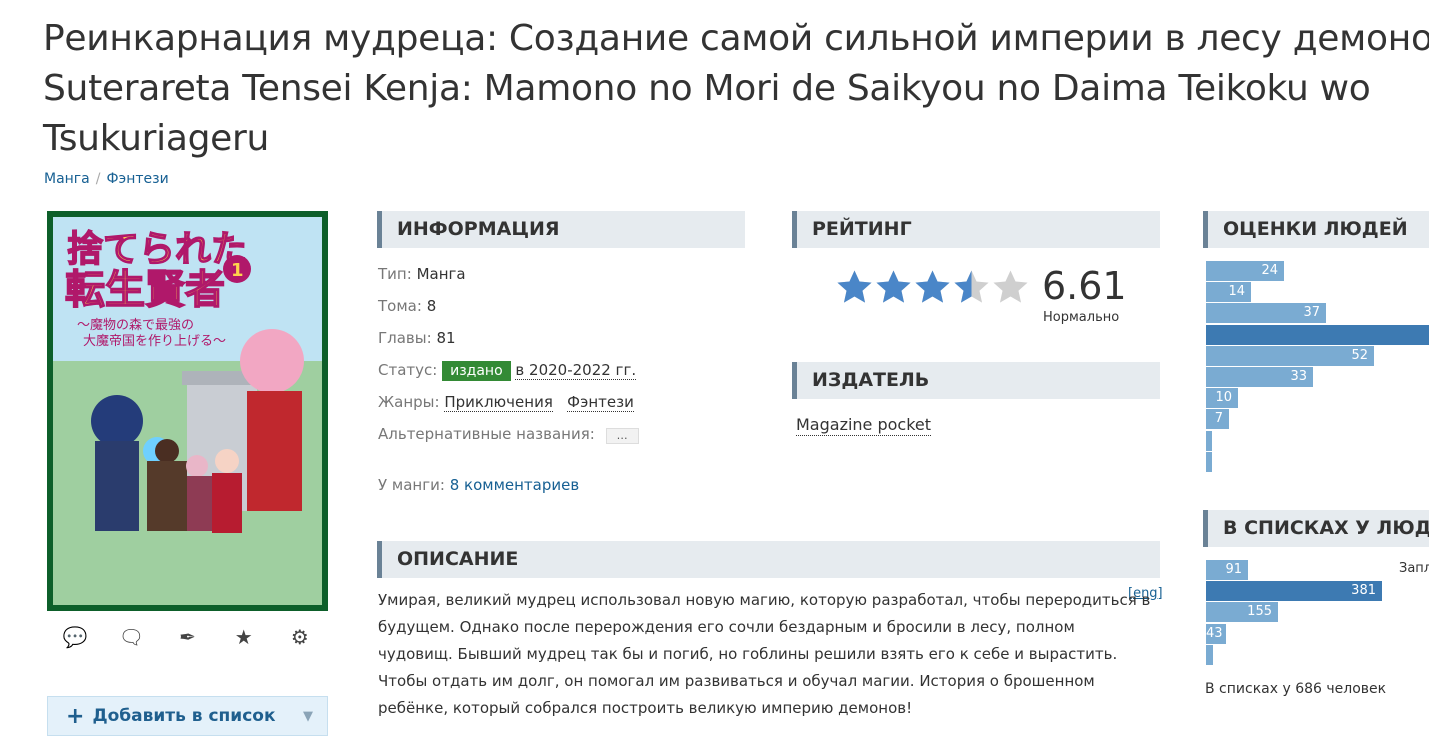 The width and height of the screenshot is (1429, 736). What do you see at coordinates (157, 249) in the screenshot?
I see `svg-text: 捨てられた` at bounding box center [157, 249].